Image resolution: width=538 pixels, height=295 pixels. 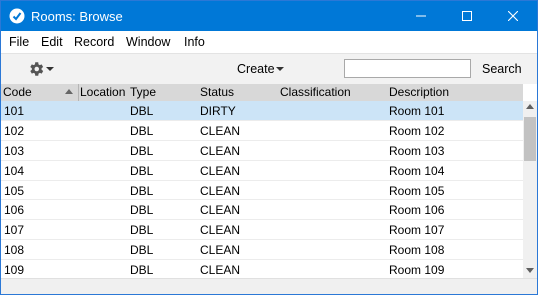 What do you see at coordinates (417, 230) in the screenshot?
I see `cell-description: Room 107` at bounding box center [417, 230].